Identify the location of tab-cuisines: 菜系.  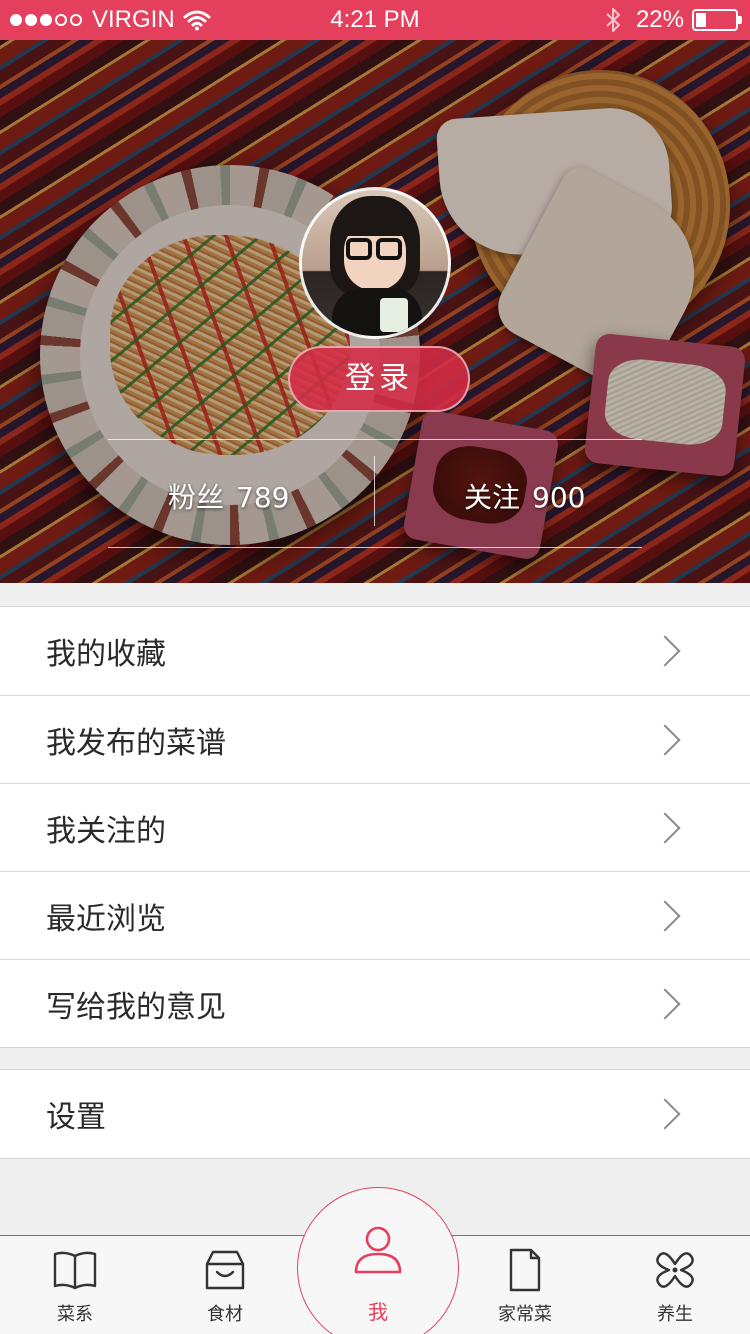
(75, 1285).